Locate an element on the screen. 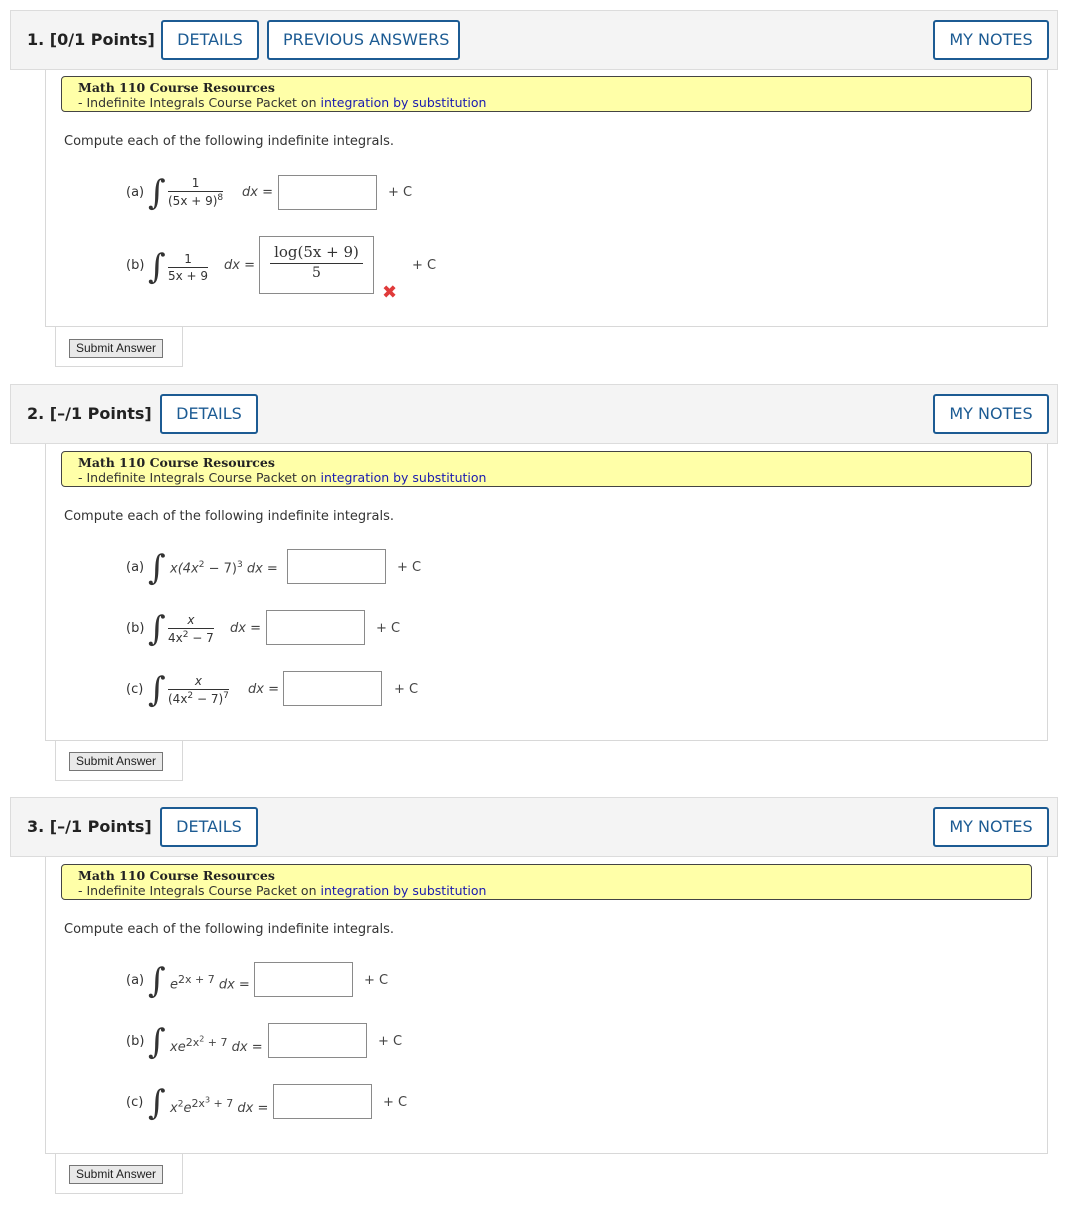  question-title: 2. [–/1 Points] is located at coordinates (89, 413).